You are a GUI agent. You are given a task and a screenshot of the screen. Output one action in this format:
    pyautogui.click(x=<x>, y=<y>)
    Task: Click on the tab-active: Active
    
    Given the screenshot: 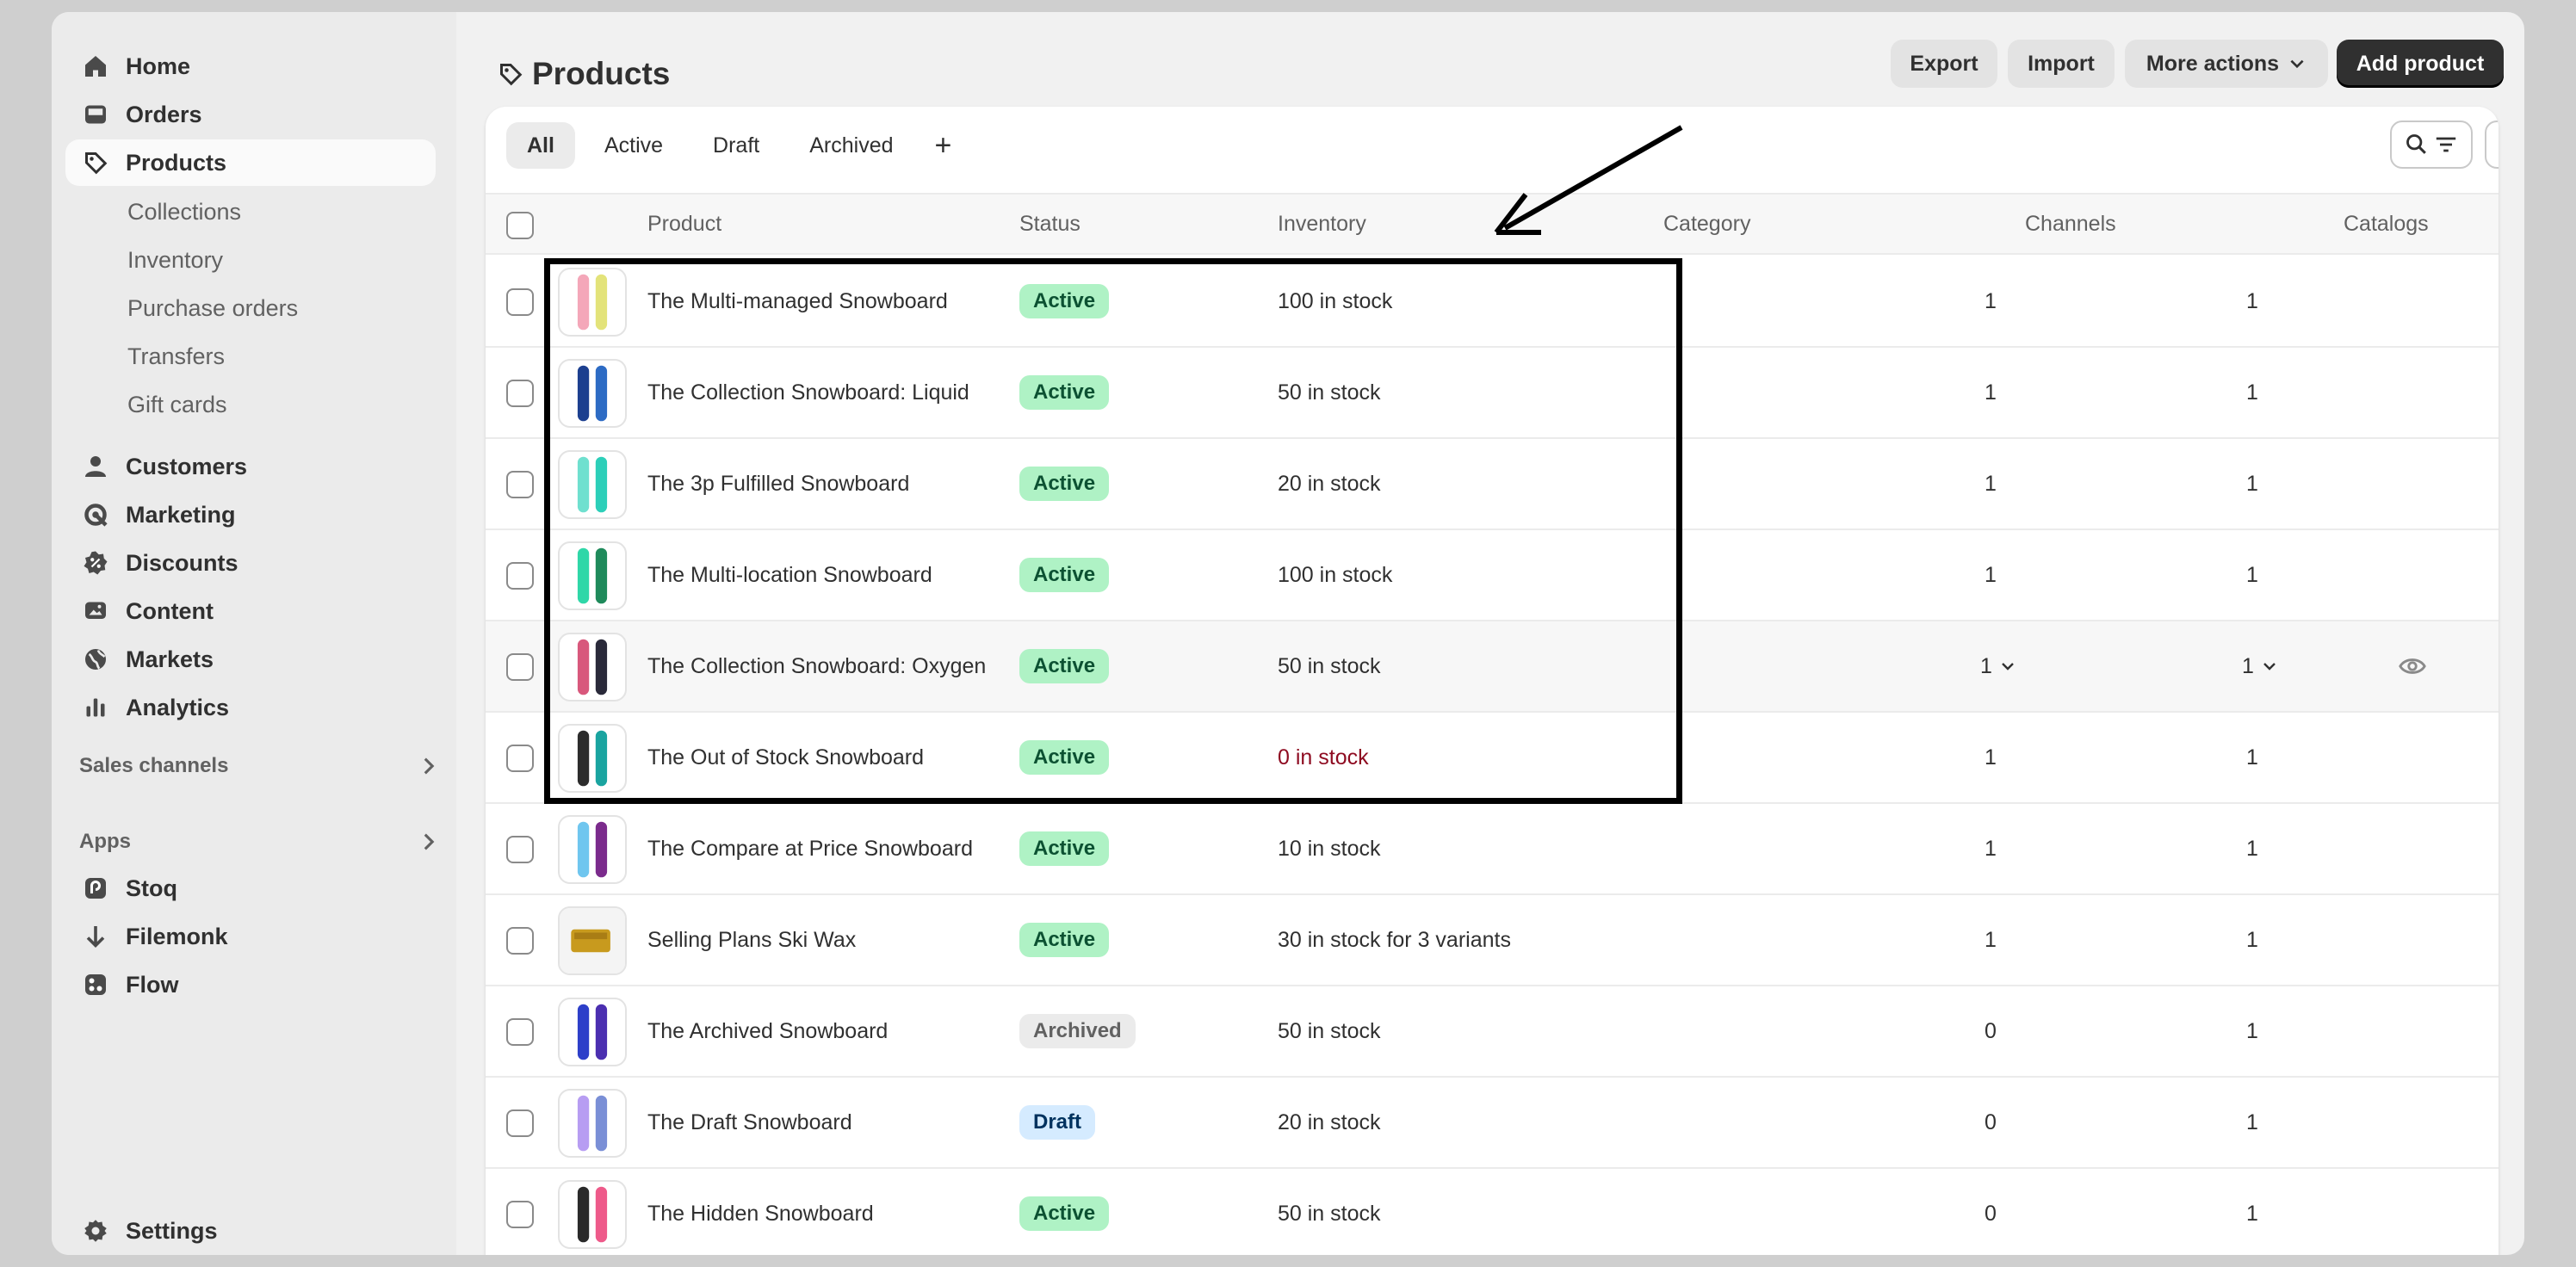 What is the action you would take?
    pyautogui.click(x=634, y=145)
    